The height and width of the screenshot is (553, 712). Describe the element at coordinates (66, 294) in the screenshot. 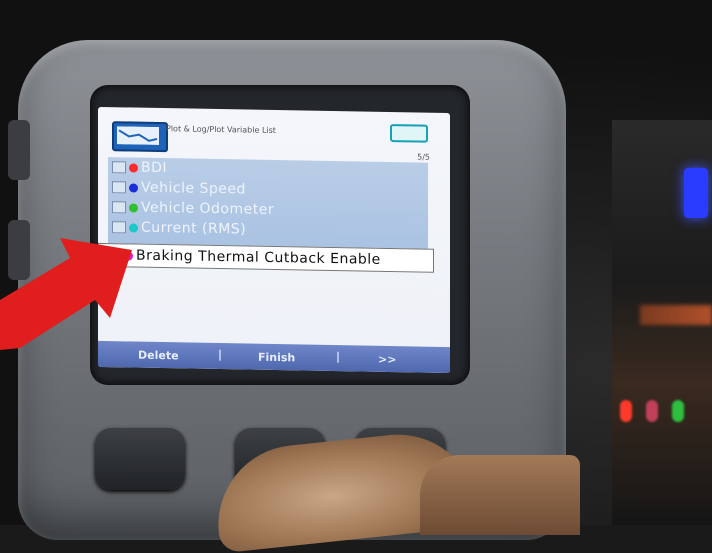

I see `red-arrow-icon` at that location.